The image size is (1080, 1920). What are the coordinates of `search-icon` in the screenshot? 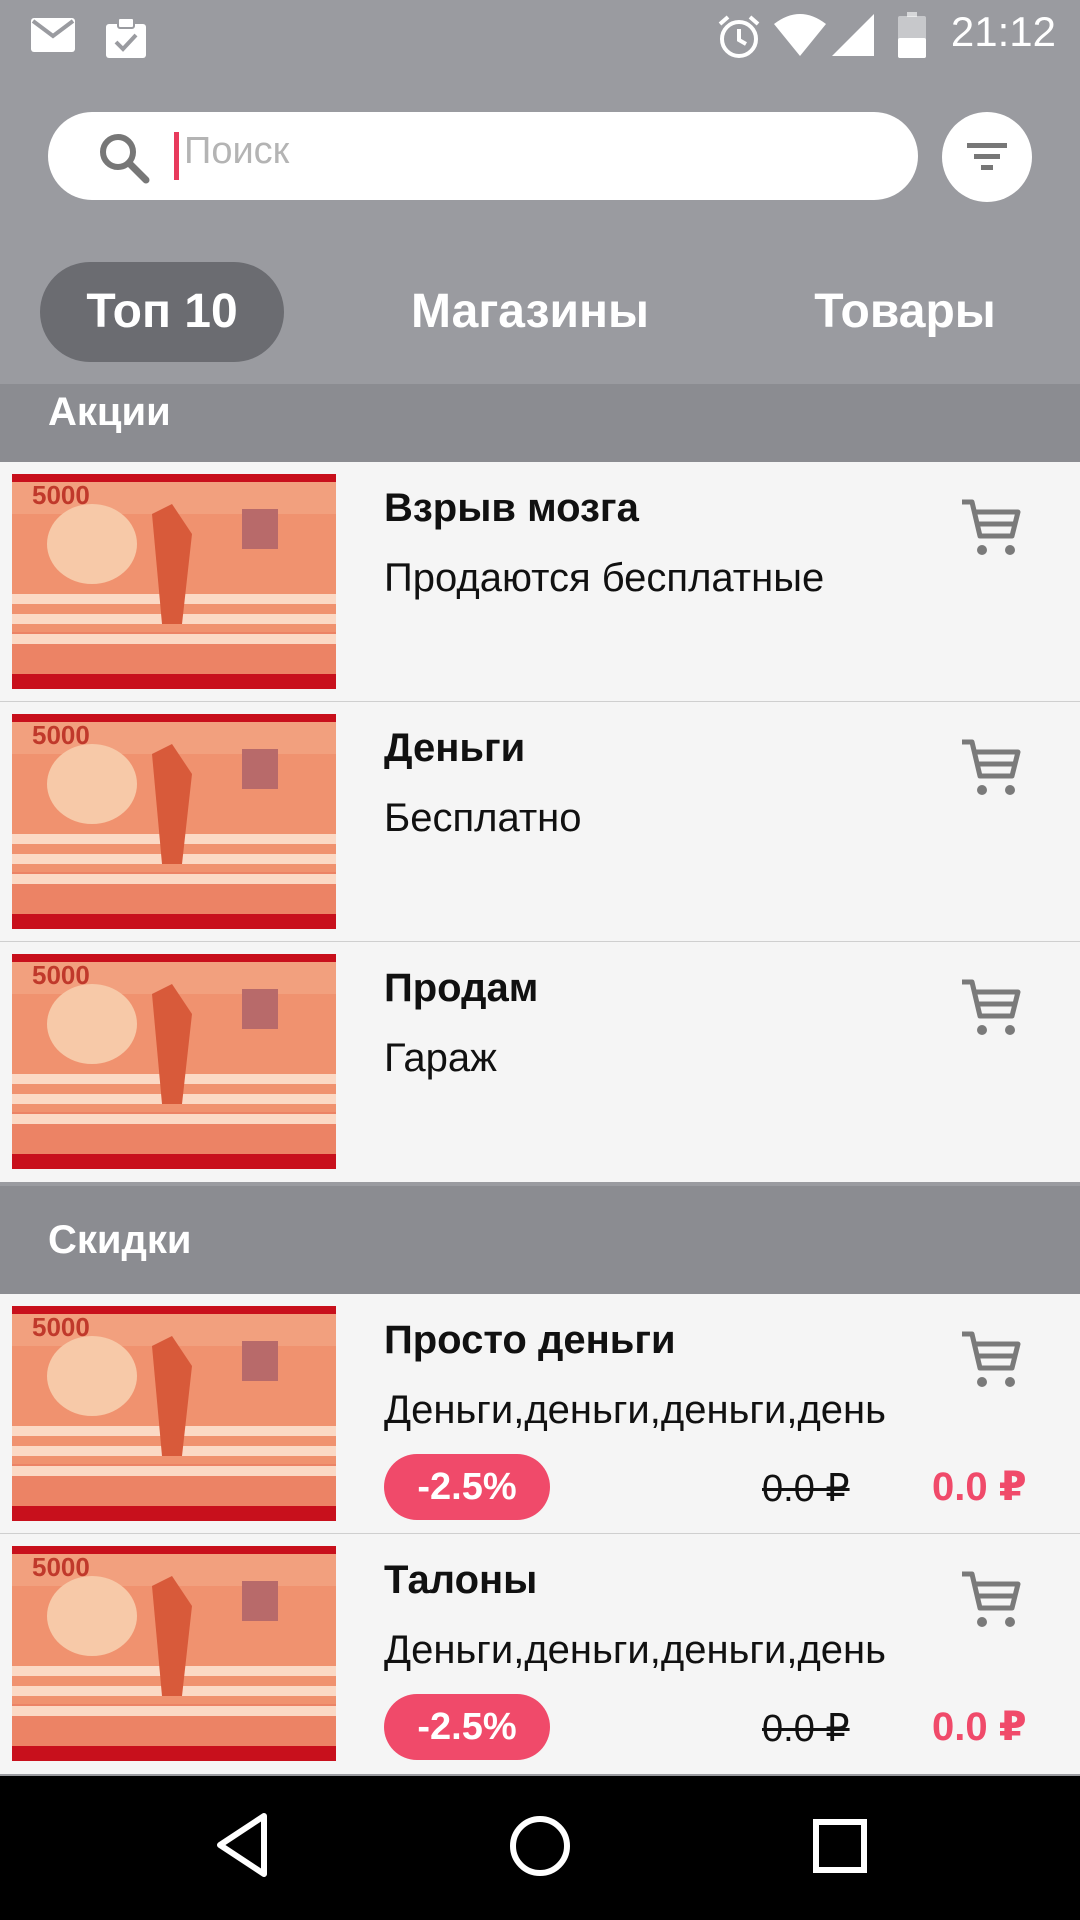 It's located at (124, 160).